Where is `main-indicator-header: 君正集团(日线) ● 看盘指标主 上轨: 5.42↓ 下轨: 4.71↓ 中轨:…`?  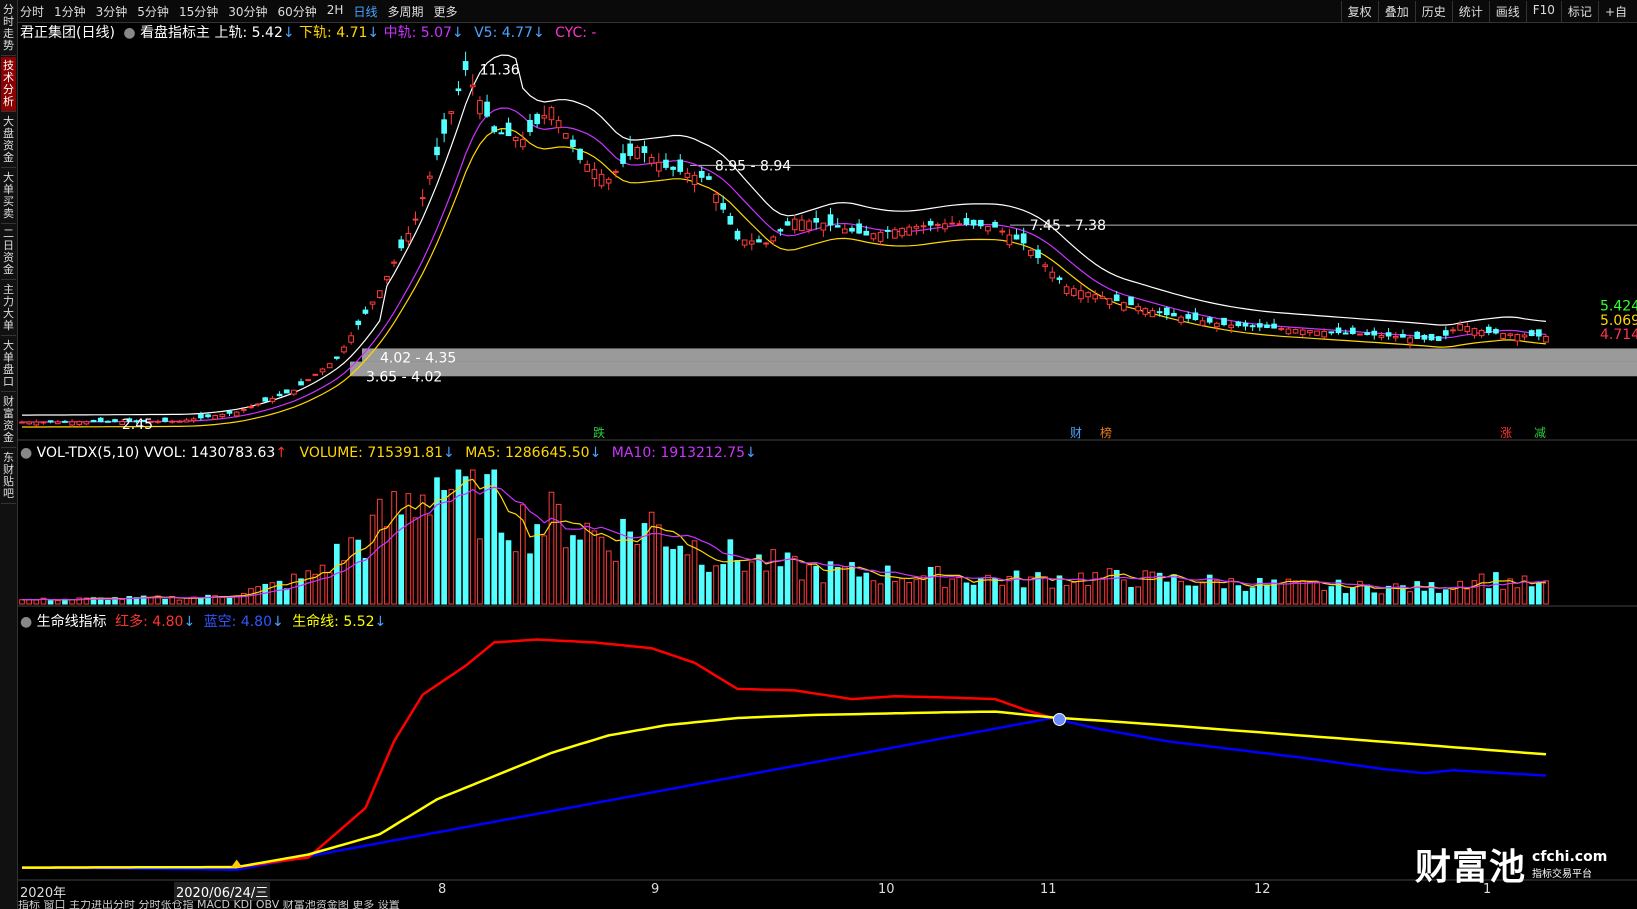 main-indicator-header: 君正集团(日线) ● 看盘指标主 上轨: 5.42↓ 下轨: 4.71↓ 中轨:… is located at coordinates (308, 33).